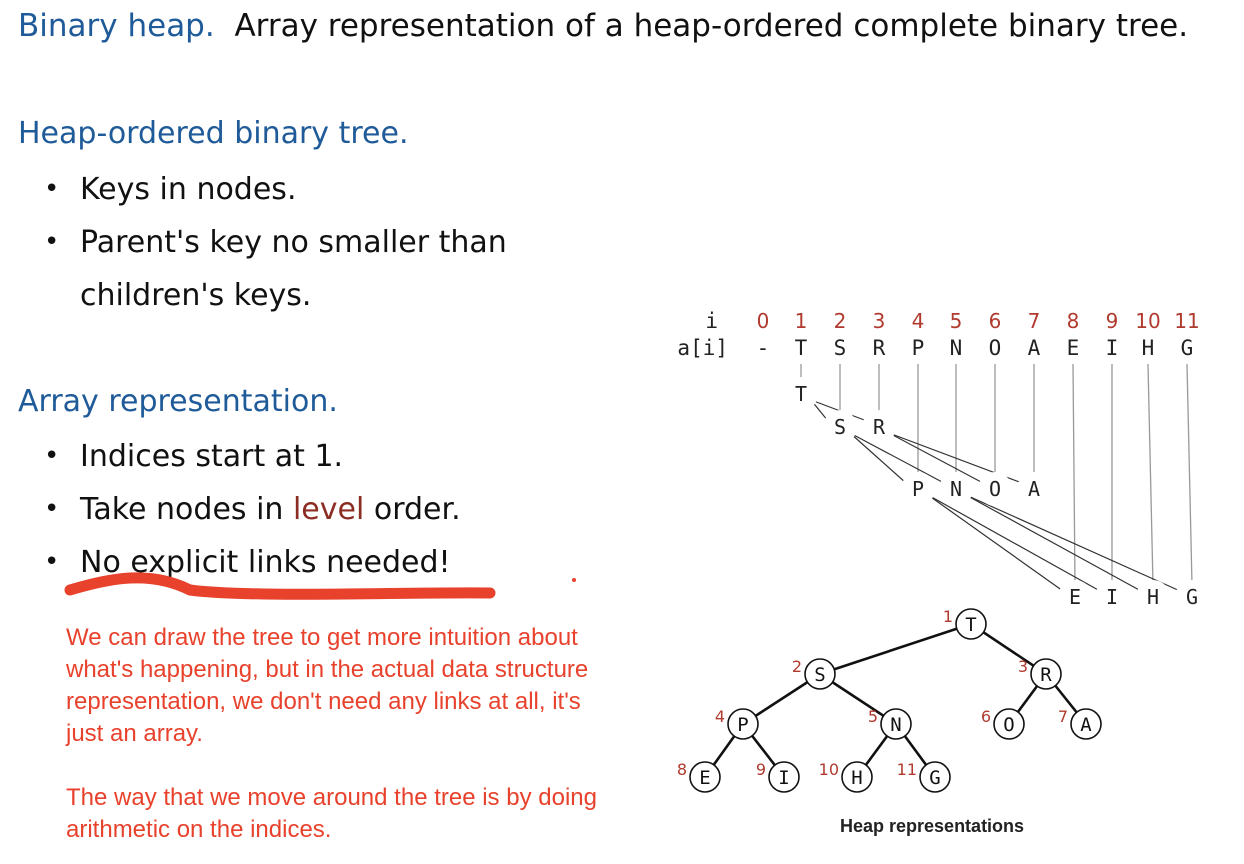 The height and width of the screenshot is (864, 1244). Describe the element at coordinates (801, 348) in the screenshot. I see `array-value-1: T` at that location.